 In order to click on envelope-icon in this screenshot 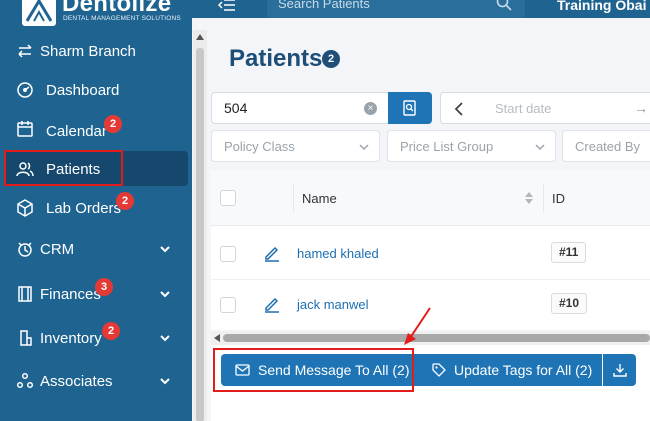, I will do `click(242, 370)`.